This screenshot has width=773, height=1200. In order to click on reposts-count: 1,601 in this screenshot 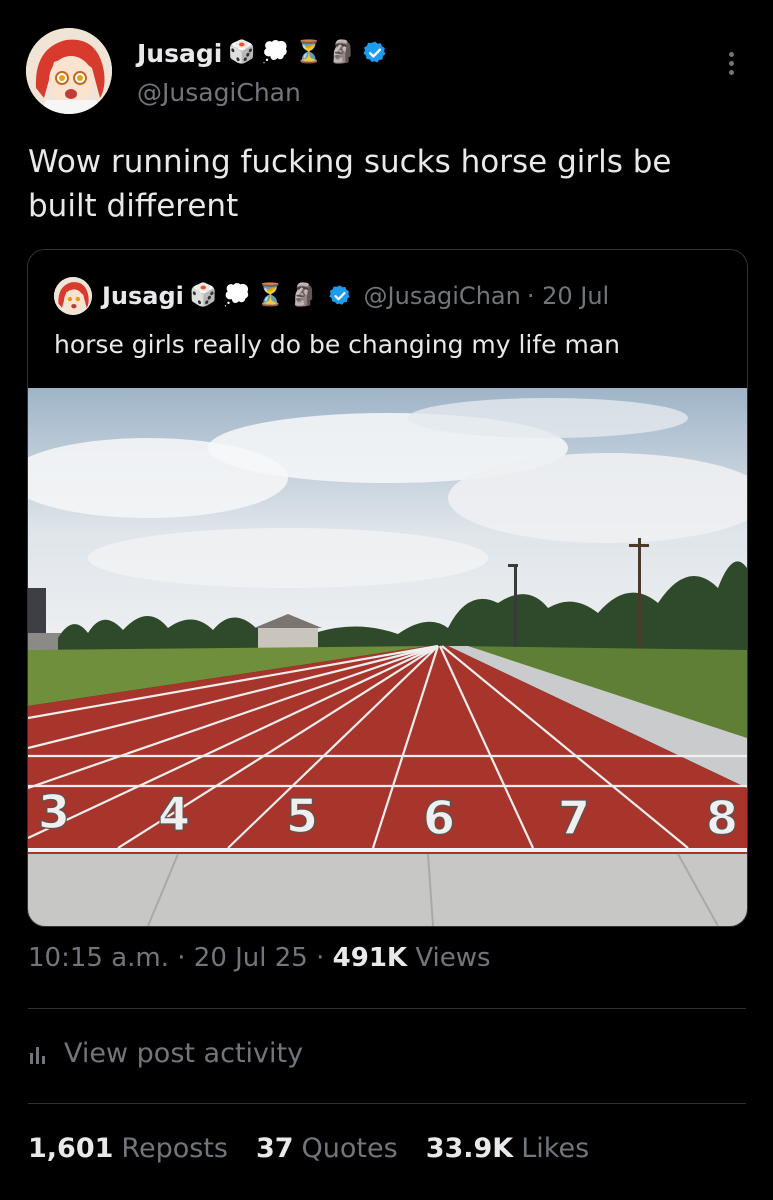, I will do `click(71, 1148)`.